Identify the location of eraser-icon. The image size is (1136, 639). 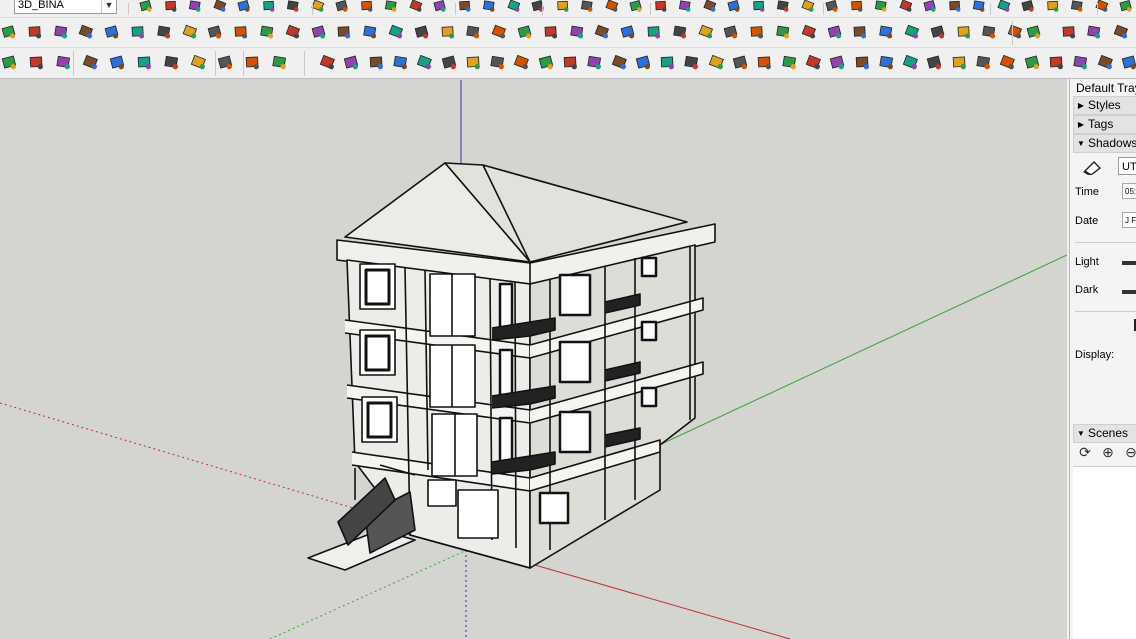
(930, 7).